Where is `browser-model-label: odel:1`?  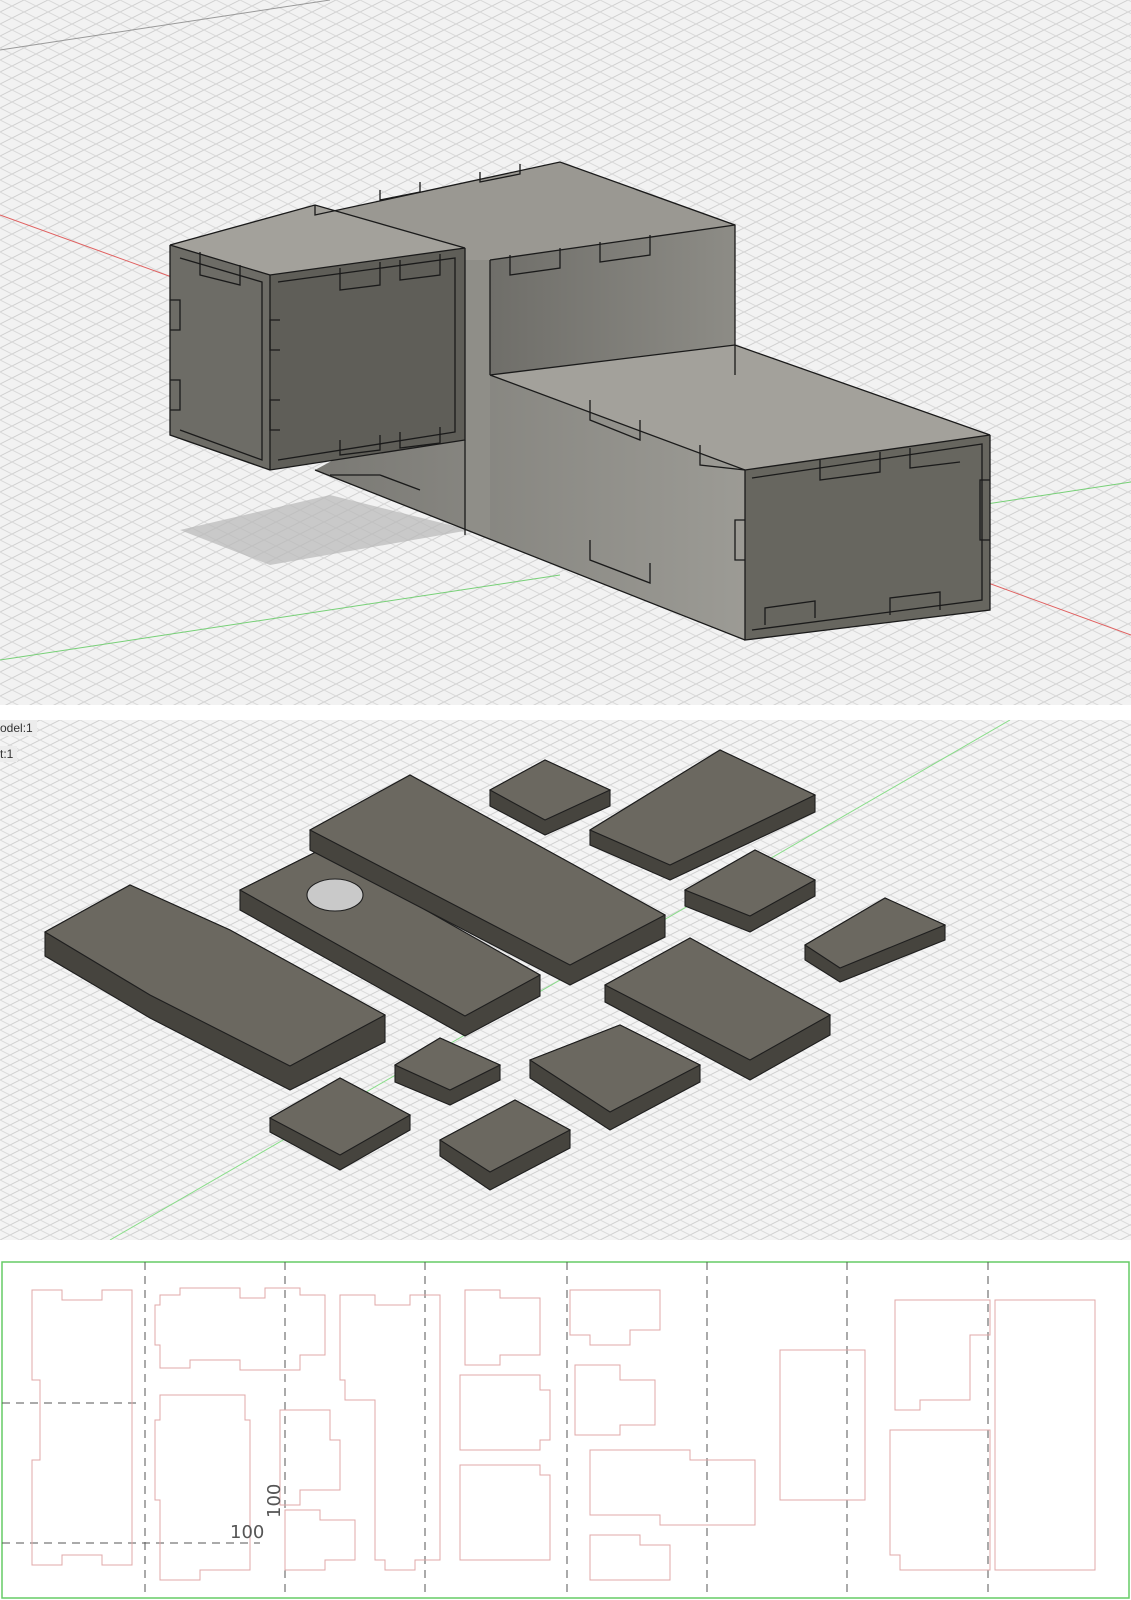
browser-model-label: odel:1 is located at coordinates (18, 728).